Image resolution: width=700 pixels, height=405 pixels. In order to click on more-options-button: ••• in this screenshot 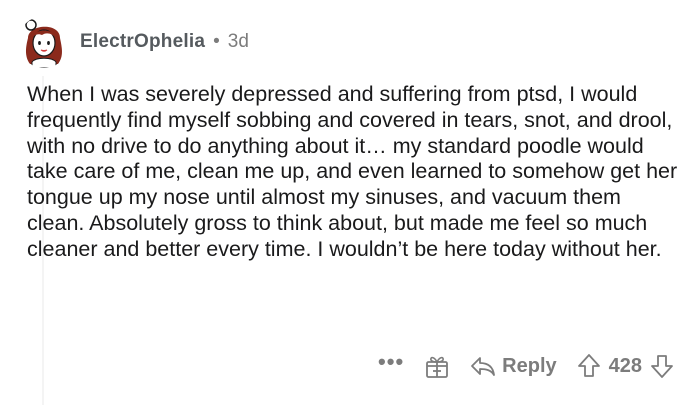, I will do `click(391, 362)`.